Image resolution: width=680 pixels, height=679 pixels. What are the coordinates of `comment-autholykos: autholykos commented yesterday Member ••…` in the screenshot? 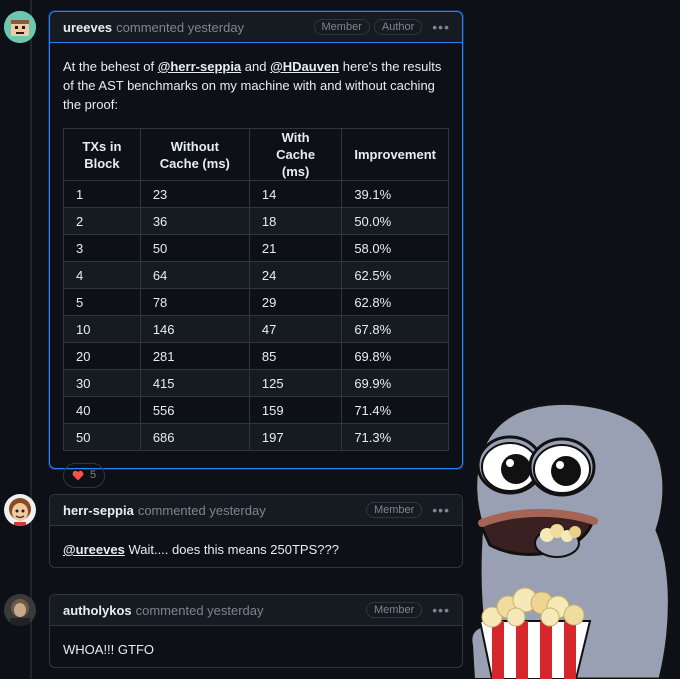 It's located at (256, 631).